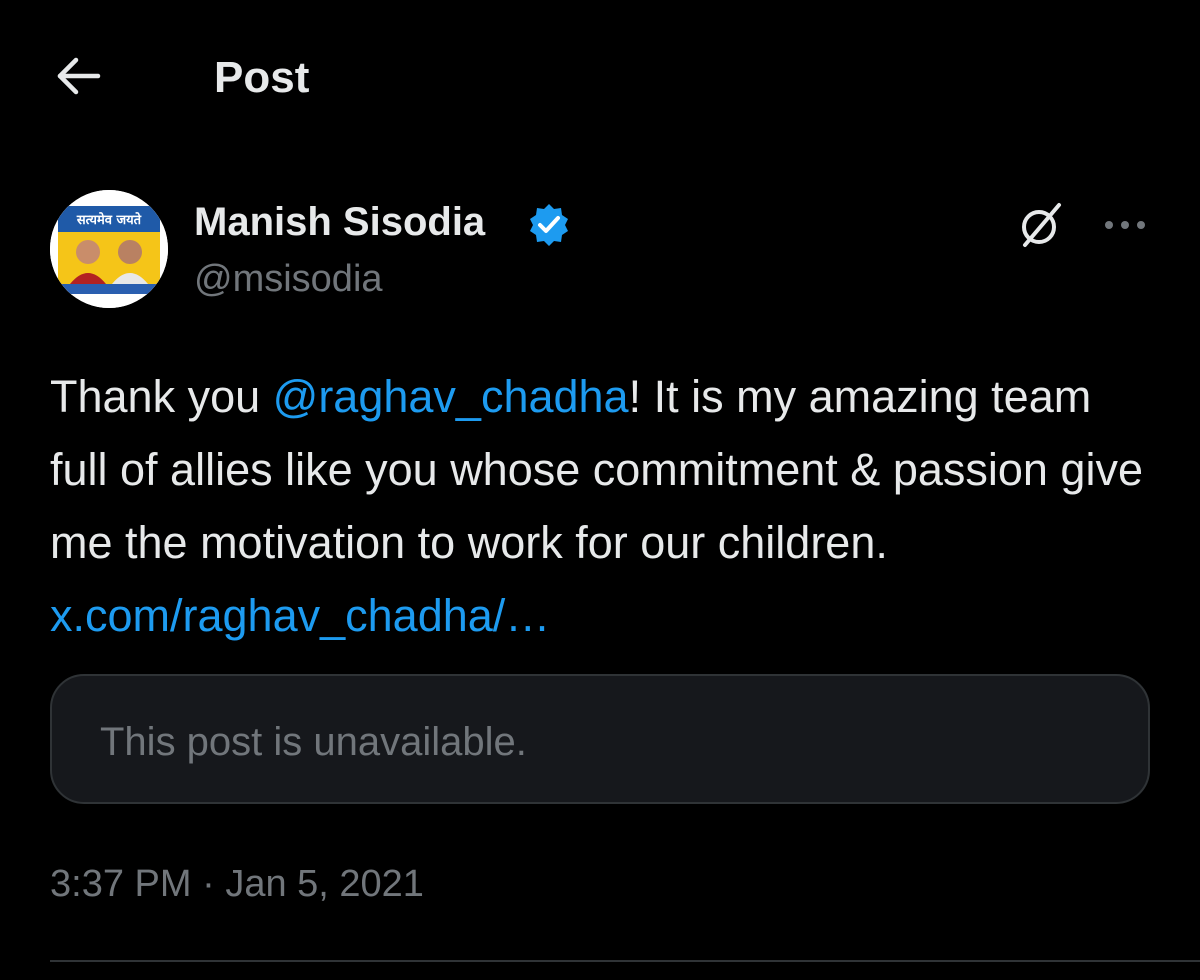  What do you see at coordinates (600, 253) in the screenshot?
I see `post-author: सत्यमेव जयते Manish Sisodia @msisodia` at bounding box center [600, 253].